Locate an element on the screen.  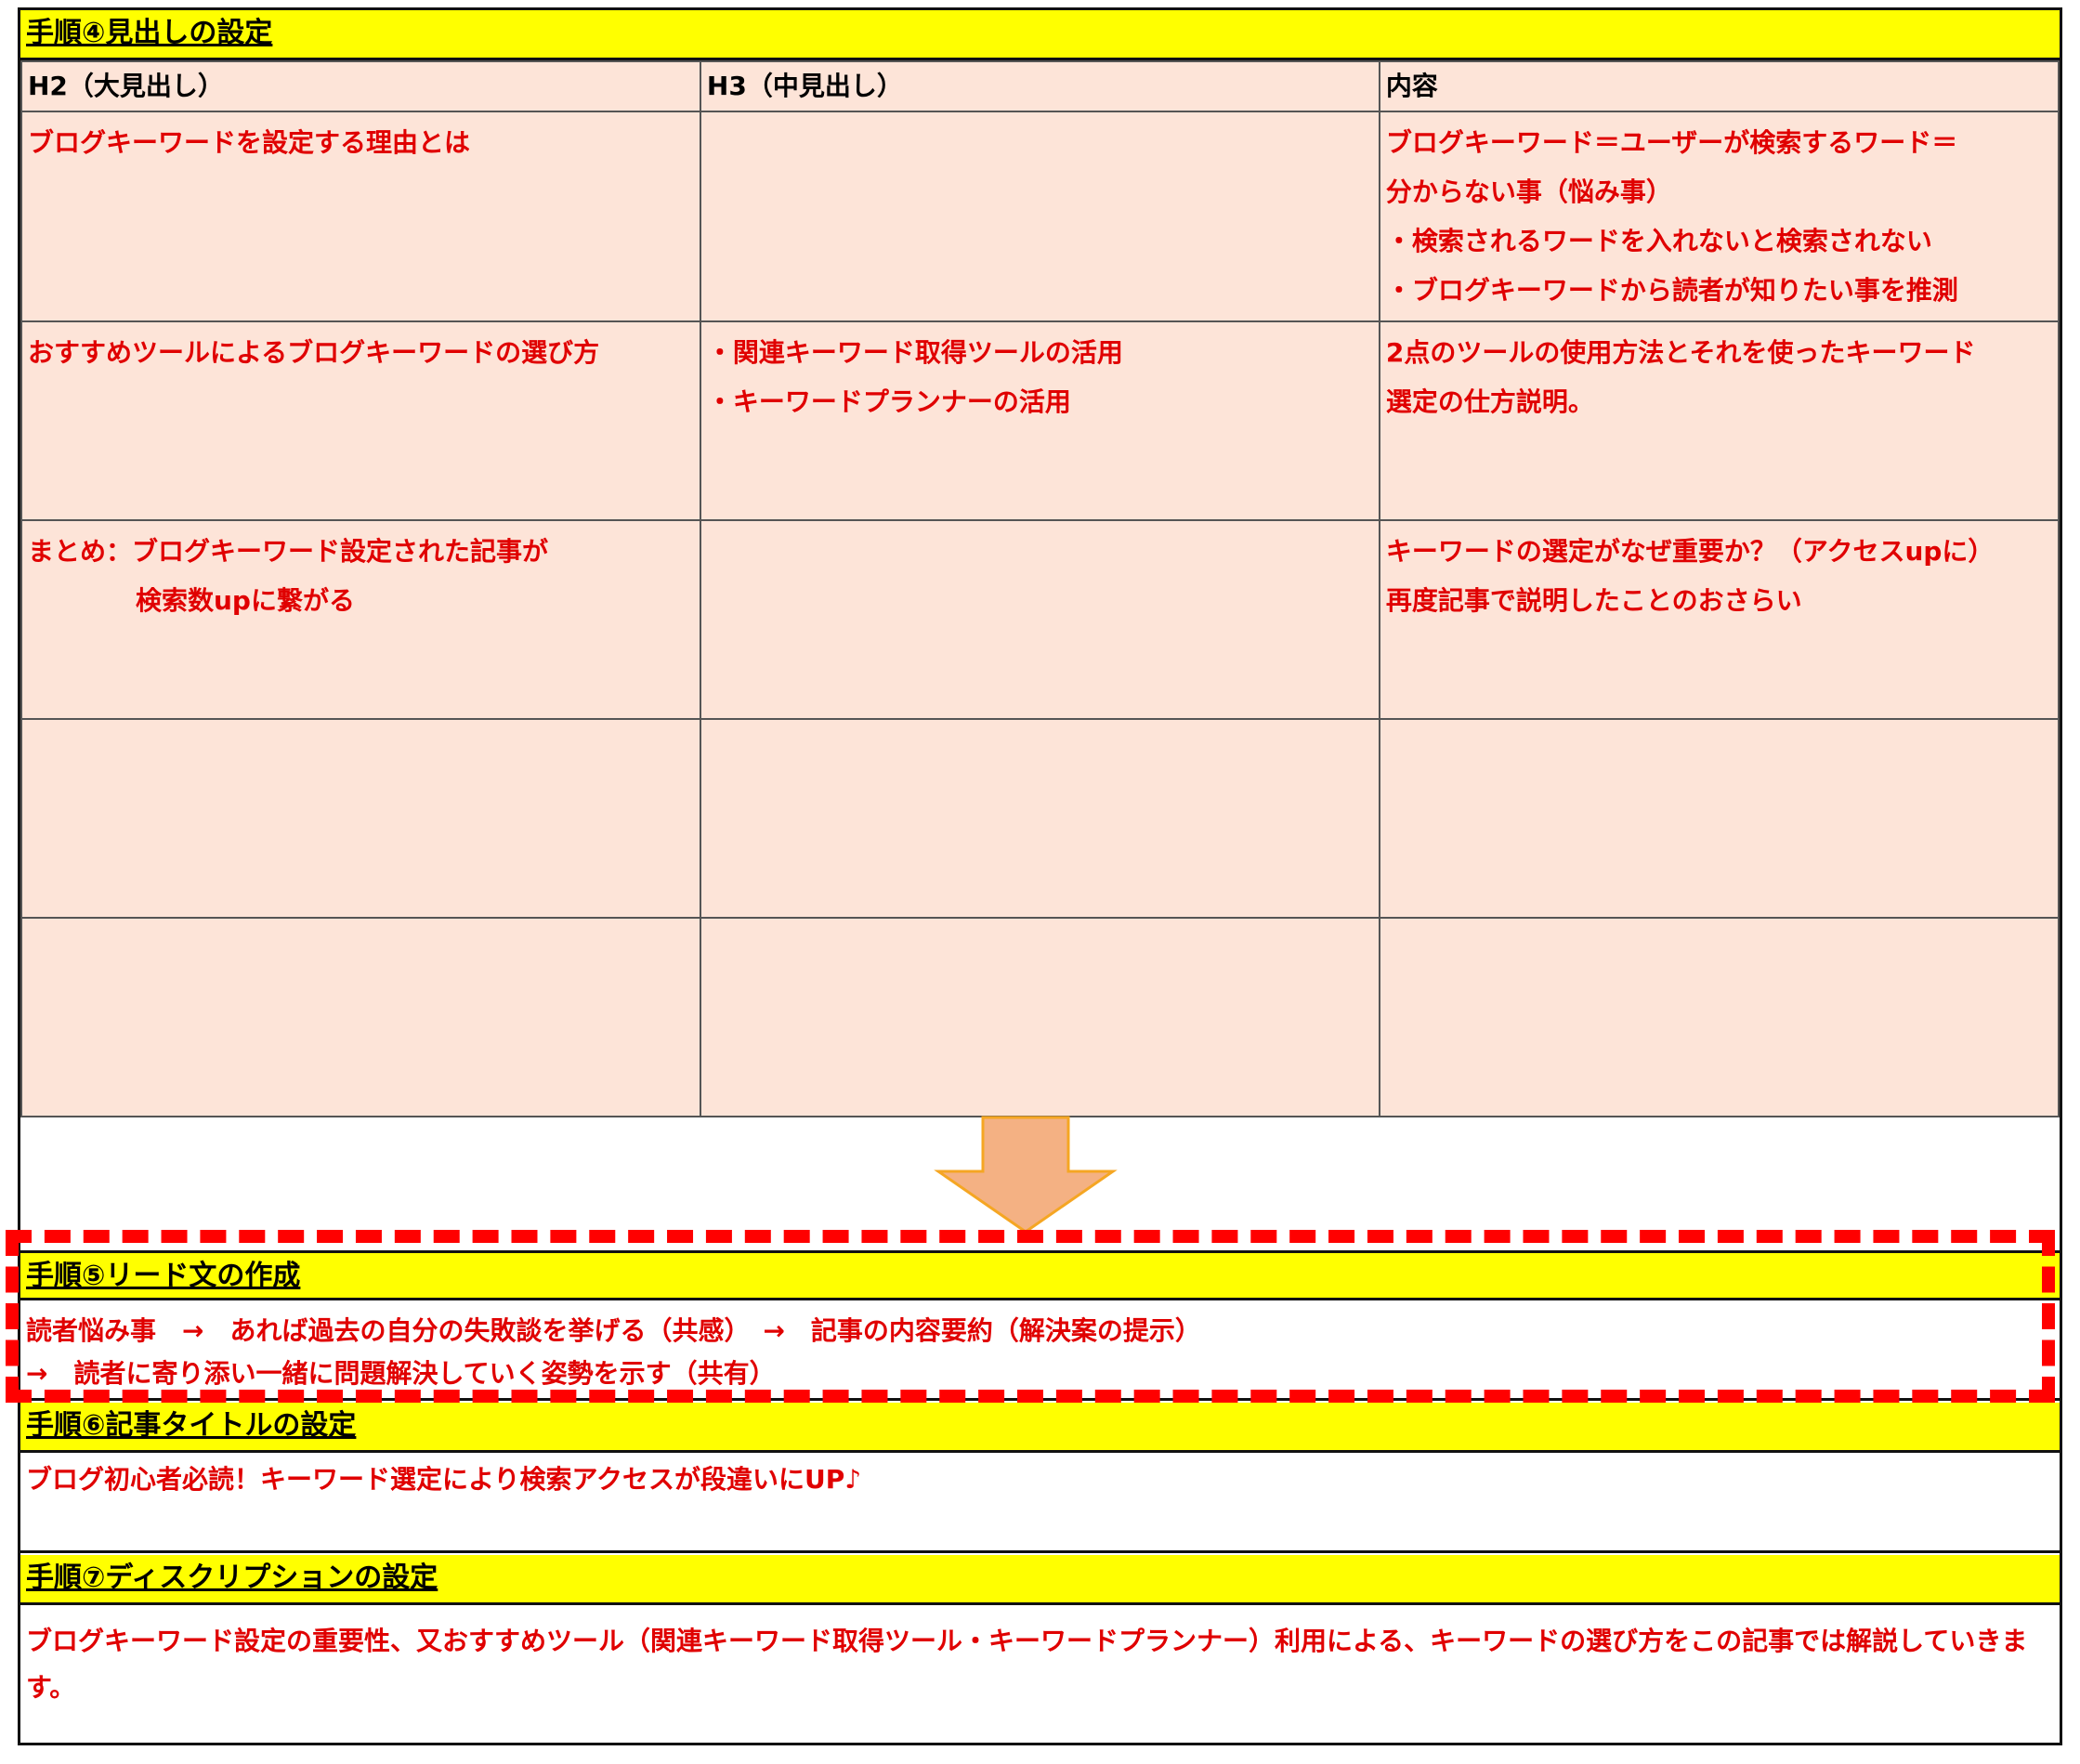
h2-line: 検索数upに繋がる is located at coordinates (246, 600).